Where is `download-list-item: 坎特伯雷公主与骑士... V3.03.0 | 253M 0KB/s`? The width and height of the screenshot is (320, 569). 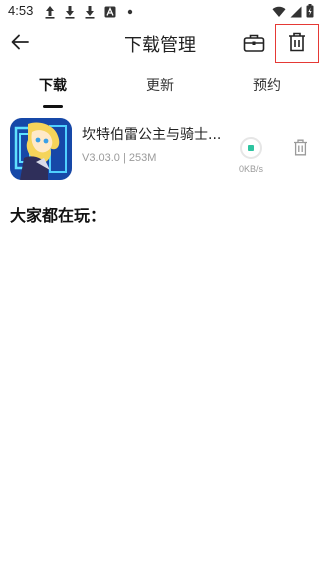 download-list-item: 坎特伯雷公主与骑士... V3.03.0 | 253M 0KB/s is located at coordinates (160, 148).